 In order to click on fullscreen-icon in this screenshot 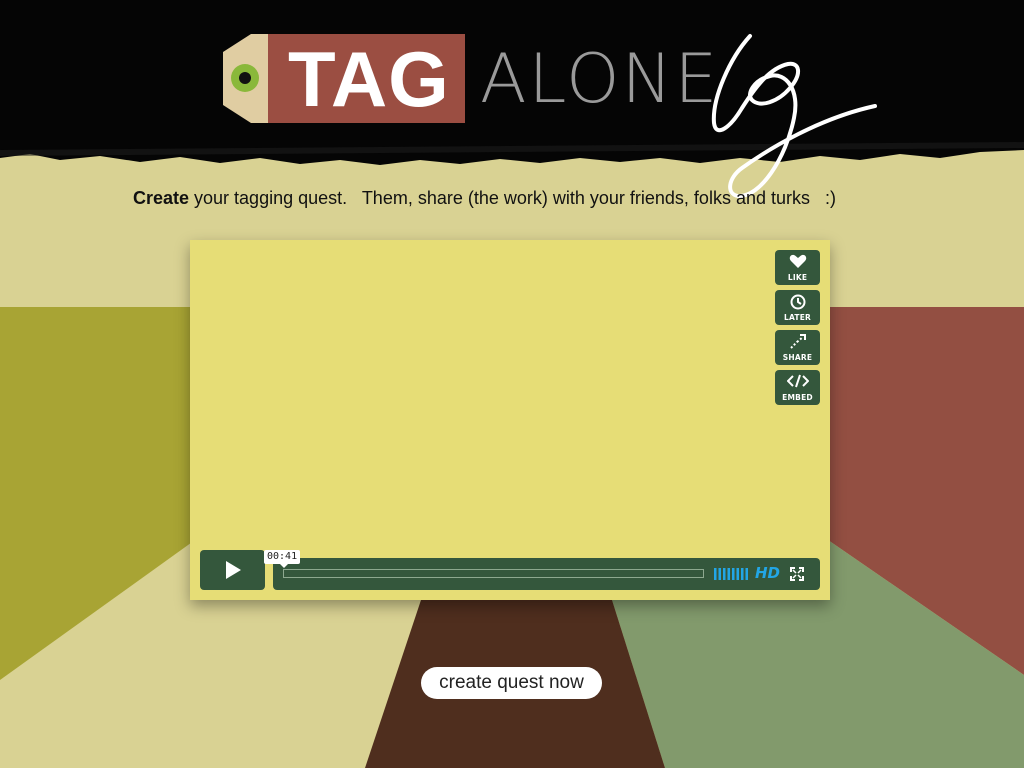, I will do `click(797, 574)`.